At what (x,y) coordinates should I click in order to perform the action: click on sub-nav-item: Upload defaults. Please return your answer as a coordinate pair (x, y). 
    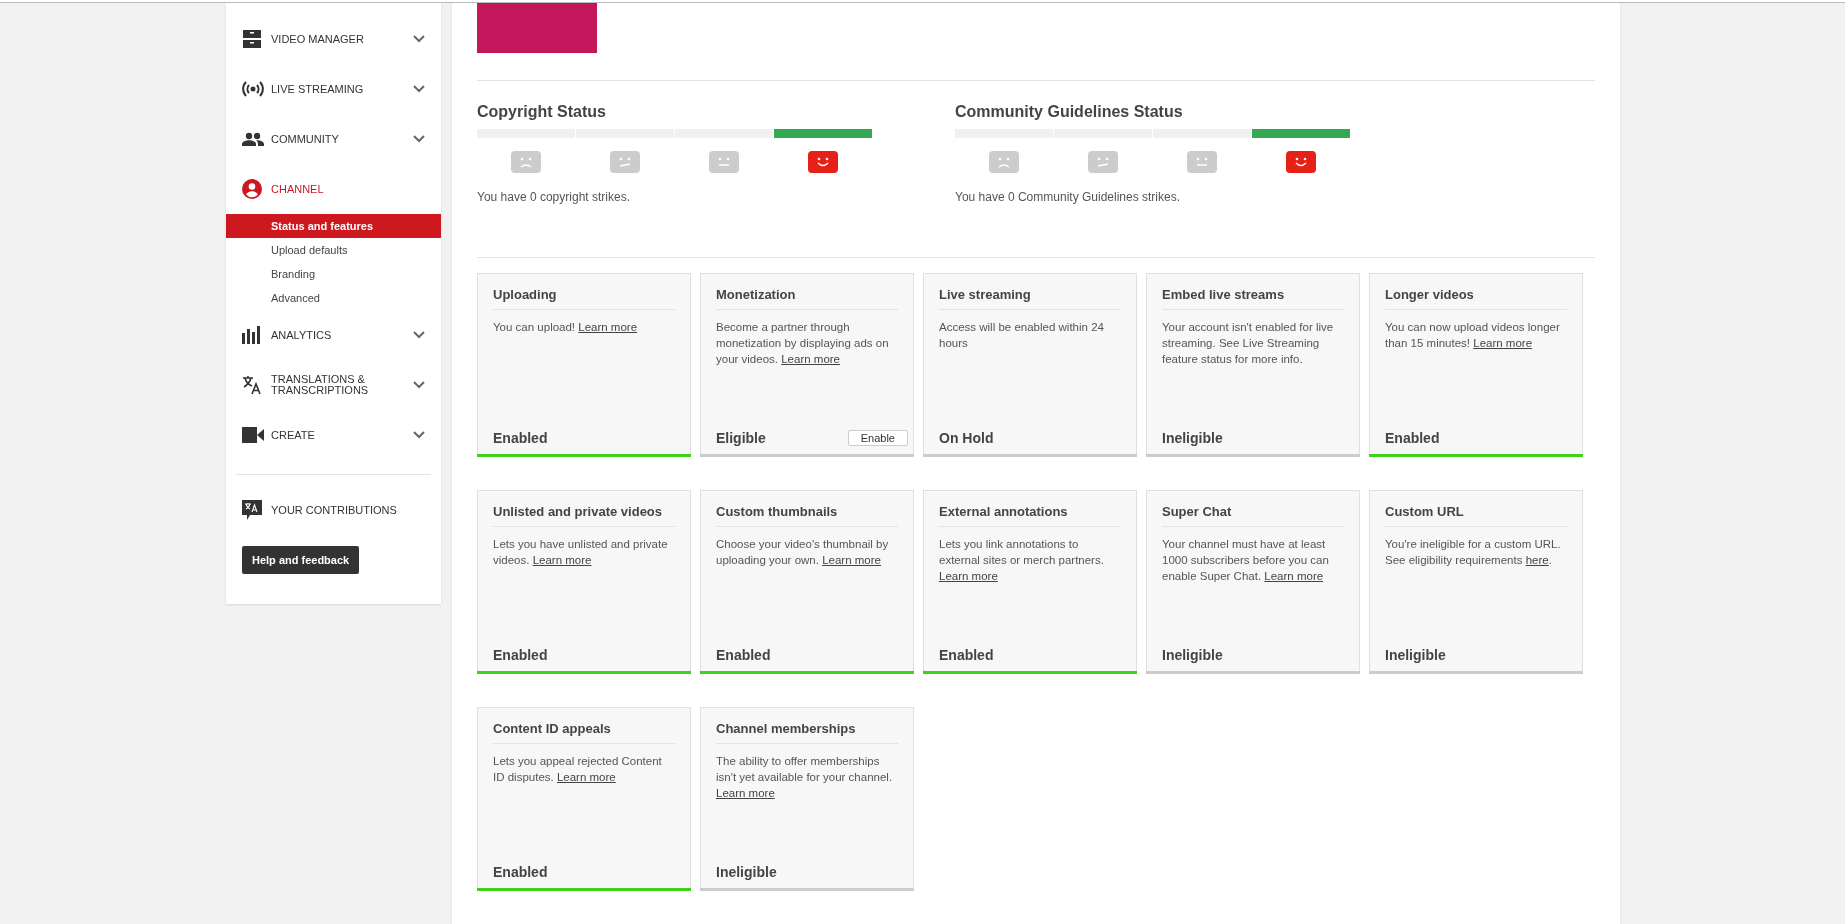
    Looking at the image, I should click on (333, 250).